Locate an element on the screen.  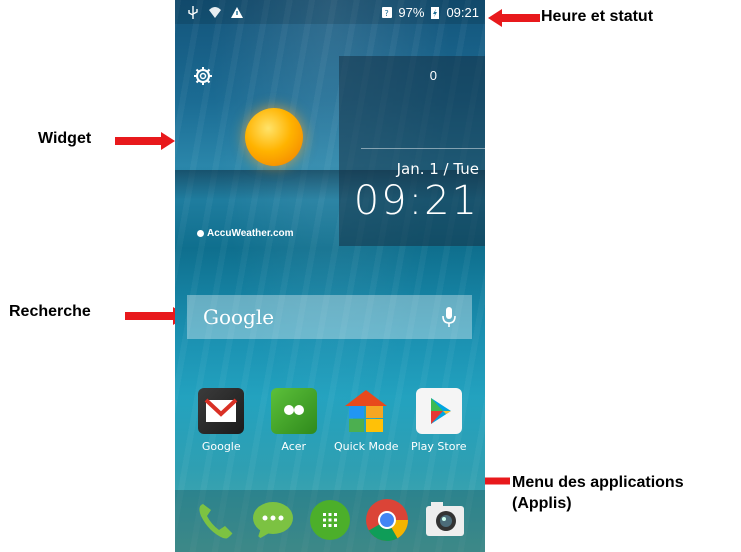
app-drawer-icon is located at coordinates (330, 520).